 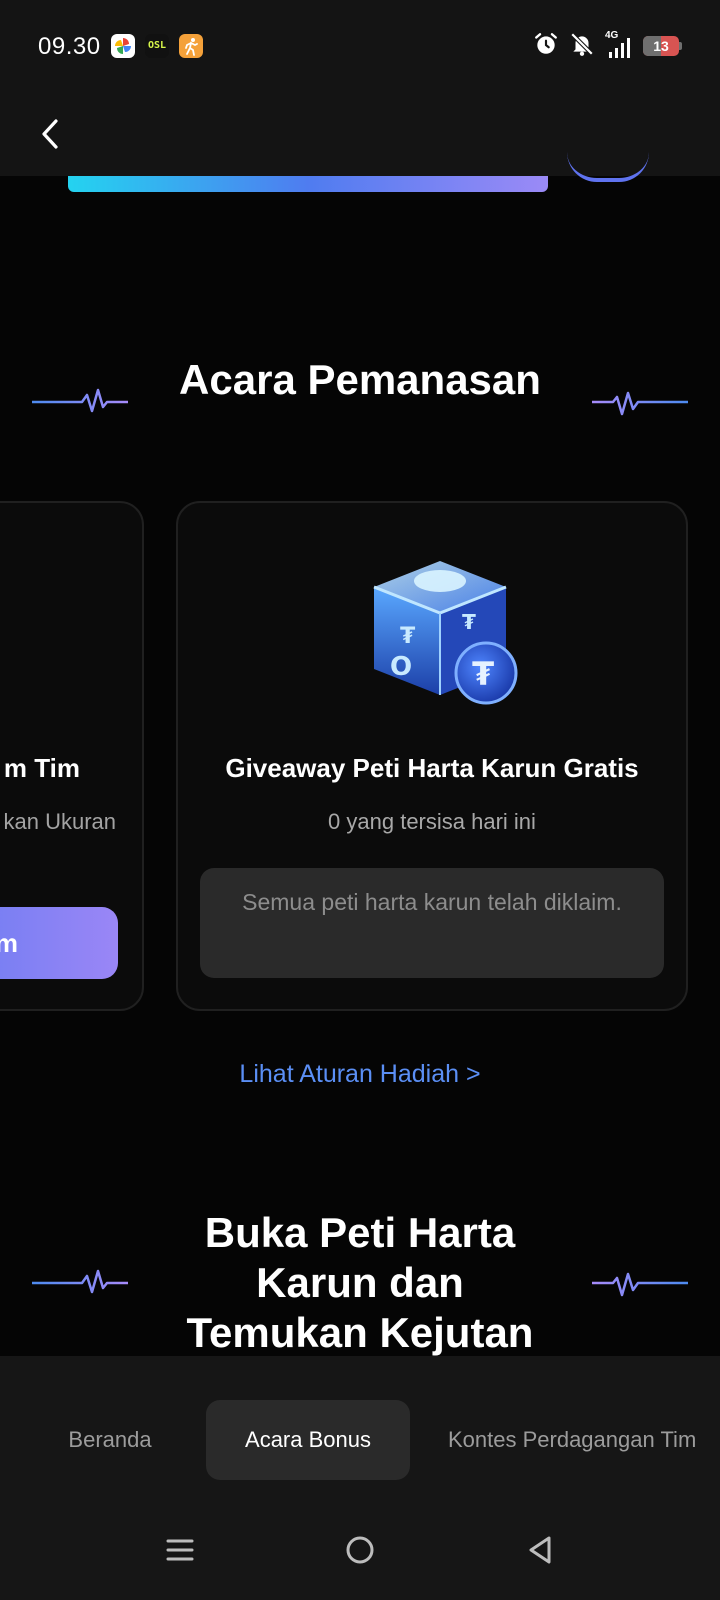 I want to click on running-app-icon, so click(x=191, y=46).